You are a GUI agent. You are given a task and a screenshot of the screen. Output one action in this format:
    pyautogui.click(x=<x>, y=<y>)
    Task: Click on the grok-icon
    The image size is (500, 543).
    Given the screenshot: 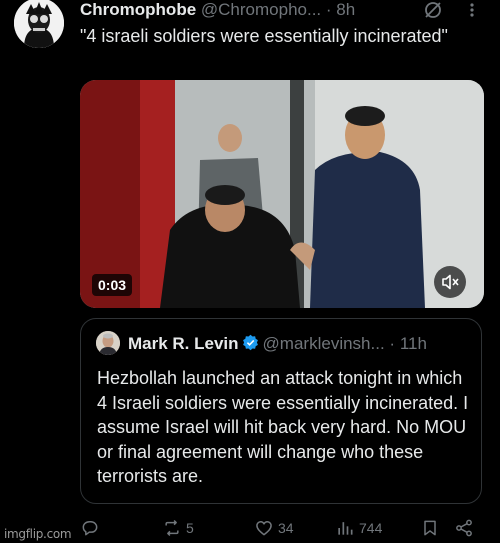 What is the action you would take?
    pyautogui.click(x=433, y=10)
    